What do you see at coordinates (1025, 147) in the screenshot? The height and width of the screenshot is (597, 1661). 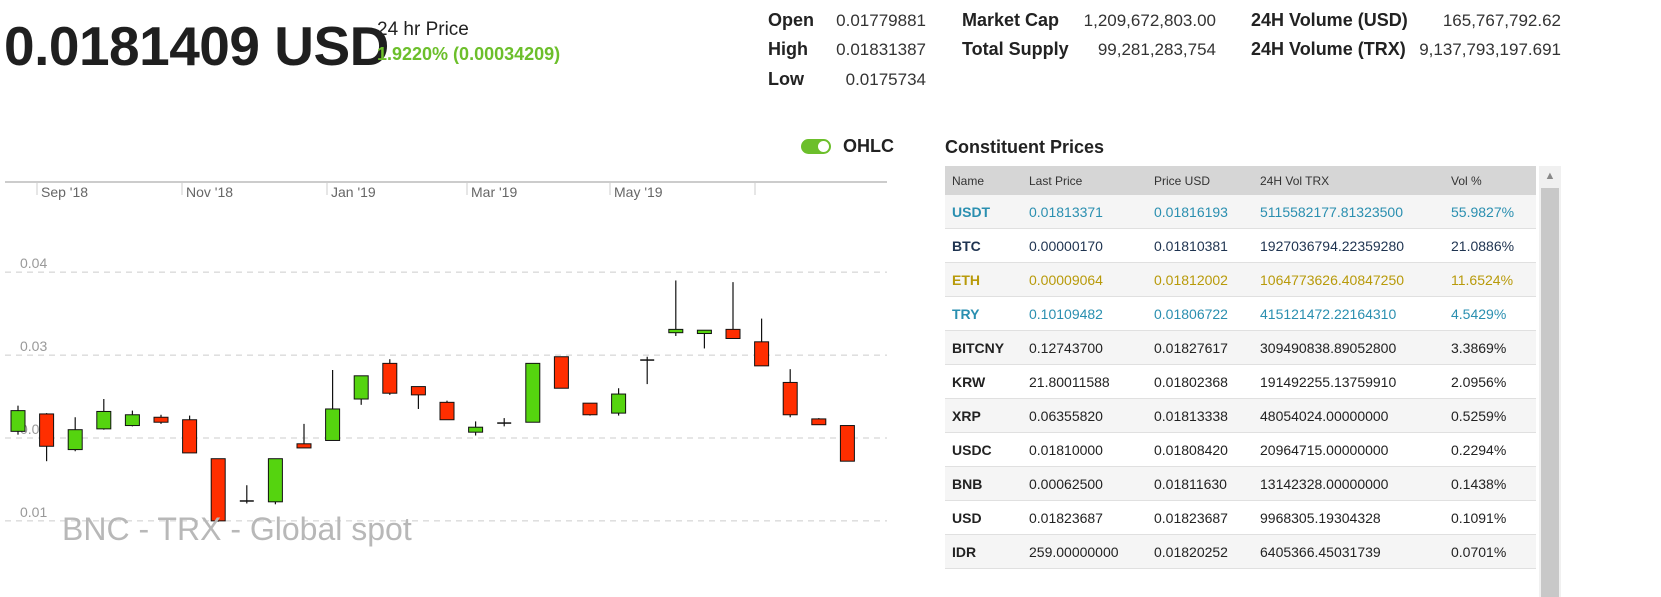 I see `constituent-prices-title: Constituent Prices` at bounding box center [1025, 147].